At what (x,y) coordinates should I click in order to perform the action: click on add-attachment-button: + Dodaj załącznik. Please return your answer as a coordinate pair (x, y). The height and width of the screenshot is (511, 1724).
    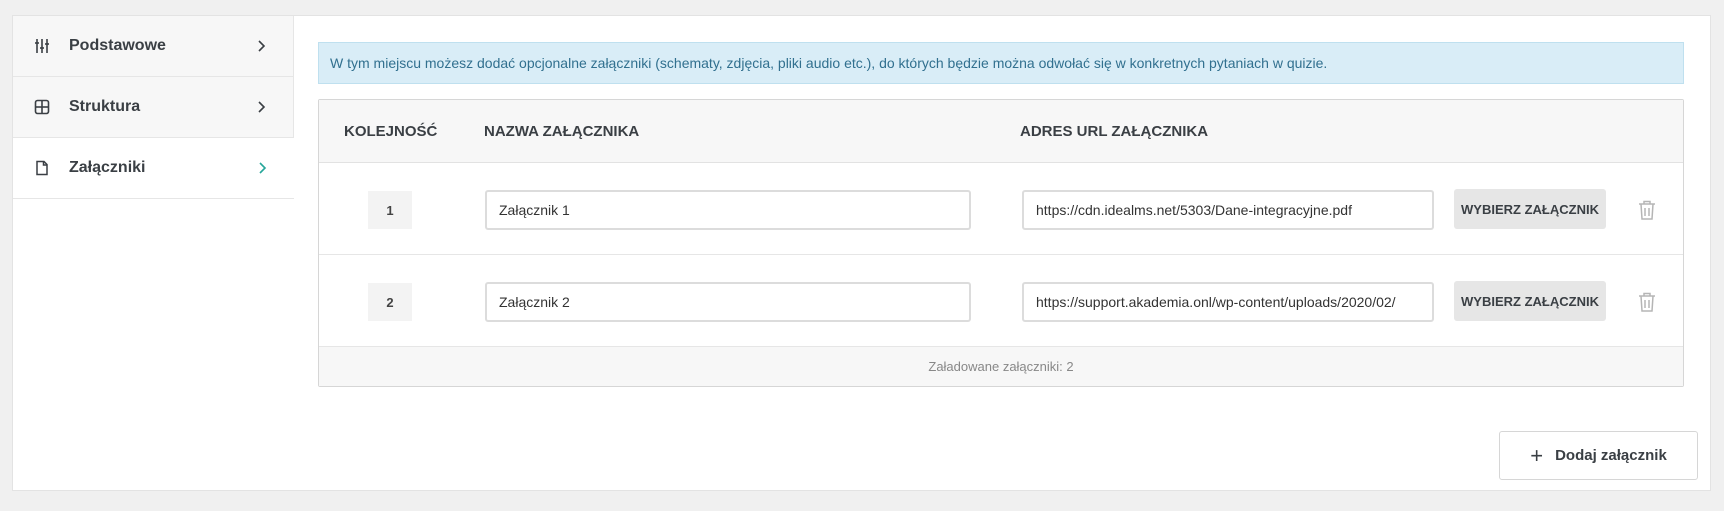
    Looking at the image, I should click on (1598, 455).